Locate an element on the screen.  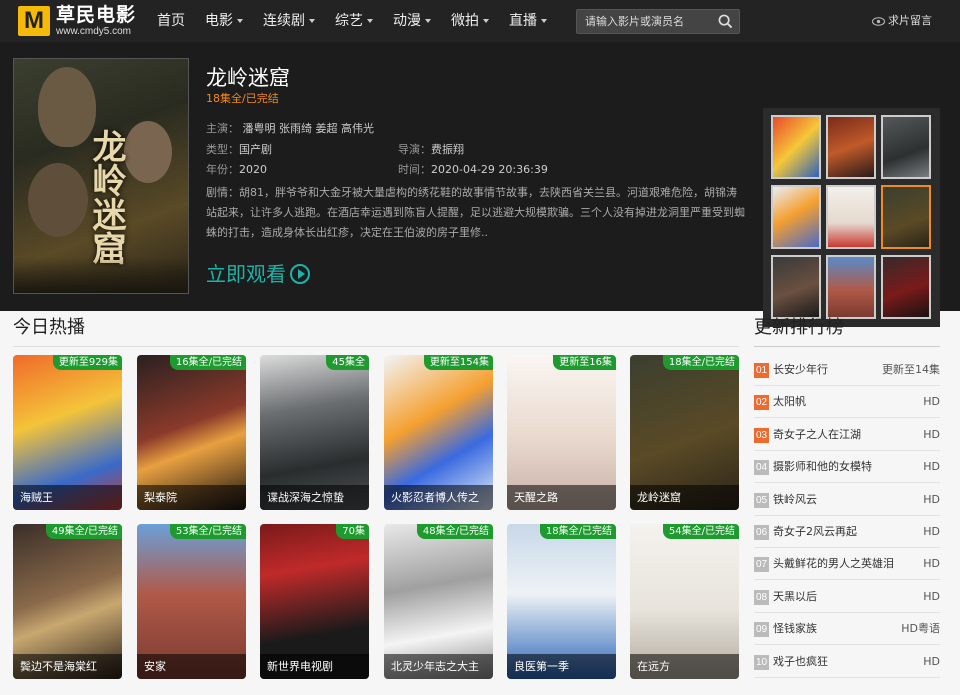
ranking-name: 戏子也疯狂 is located at coordinates (800, 661).